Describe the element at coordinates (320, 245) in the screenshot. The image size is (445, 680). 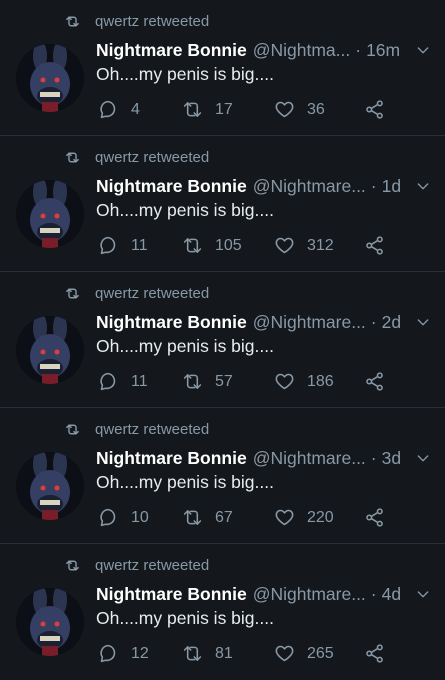
I see `like-count: 312` at that location.